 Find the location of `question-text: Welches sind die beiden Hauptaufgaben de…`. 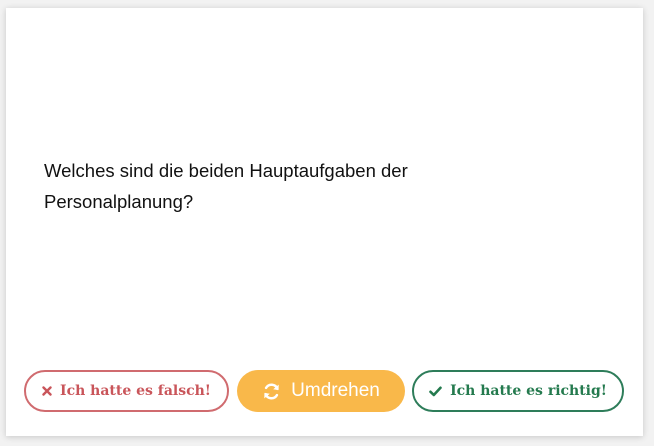

question-text: Welches sind die beiden Hauptaufgaben de… is located at coordinates (226, 186).